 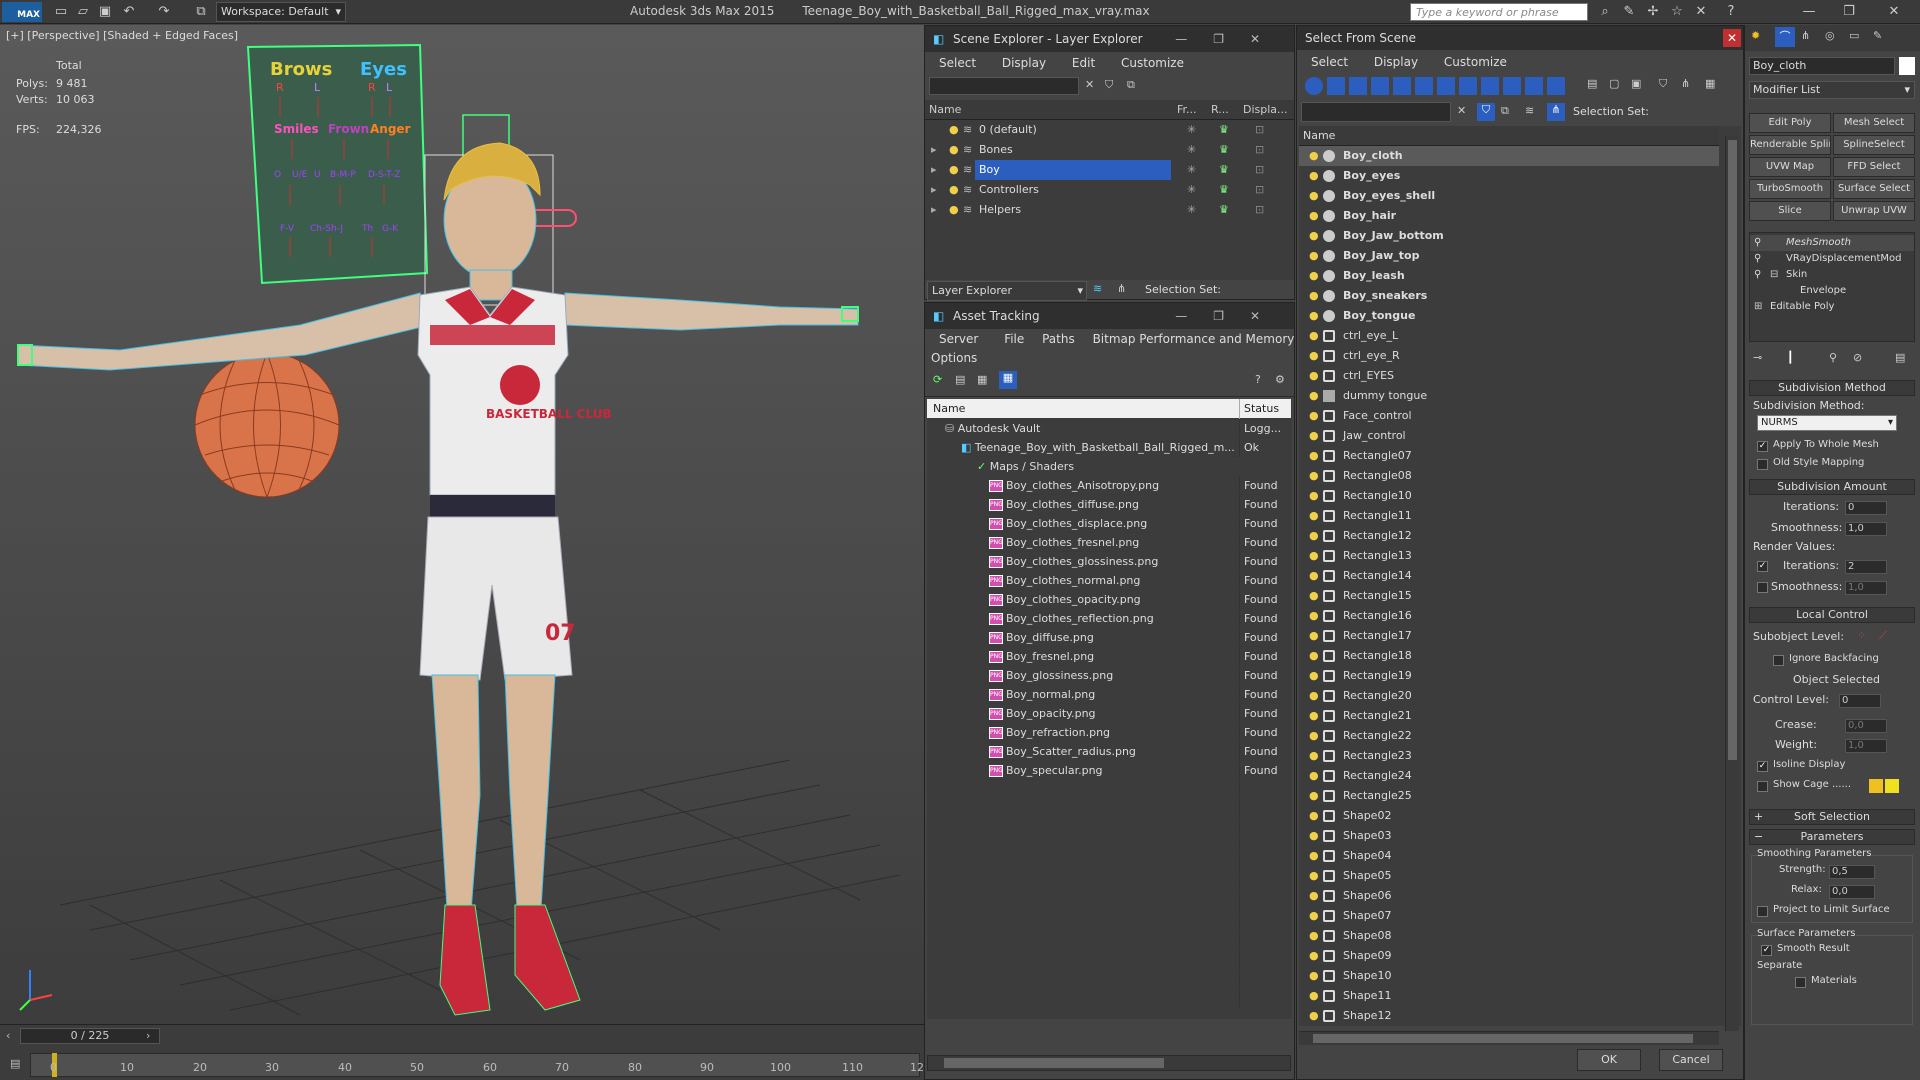 I want to click on col-asset-name: Name, so click(x=949, y=409).